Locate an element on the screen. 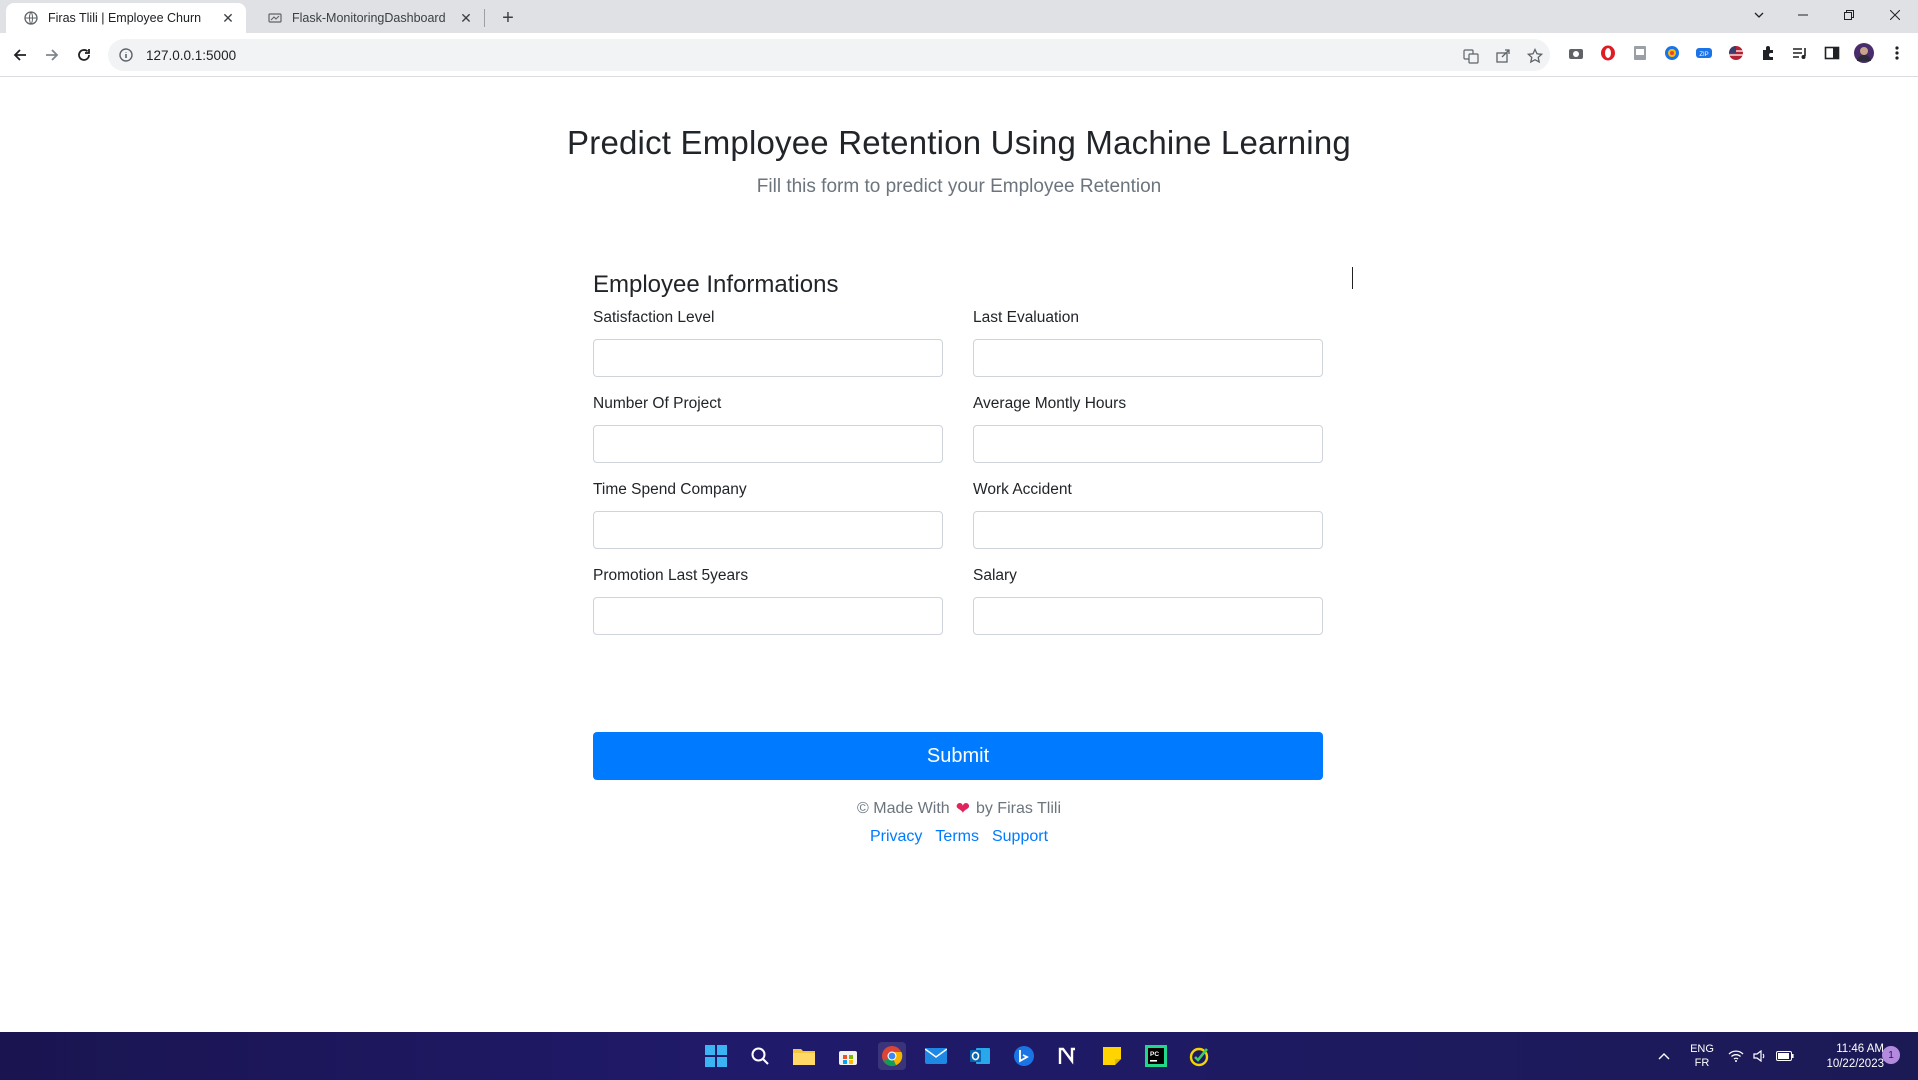 Image resolution: width=1918 pixels, height=1080 pixels. field-label: Salary is located at coordinates (995, 575).